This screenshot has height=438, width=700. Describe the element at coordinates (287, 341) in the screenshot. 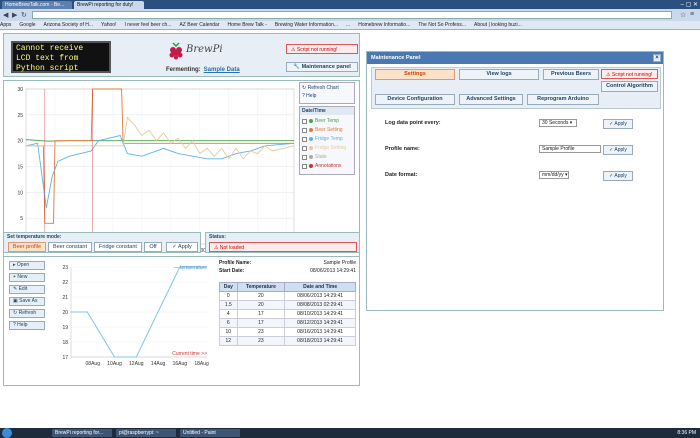

I see `table-row: 12 23 08/18/2013 14:29:41` at that location.